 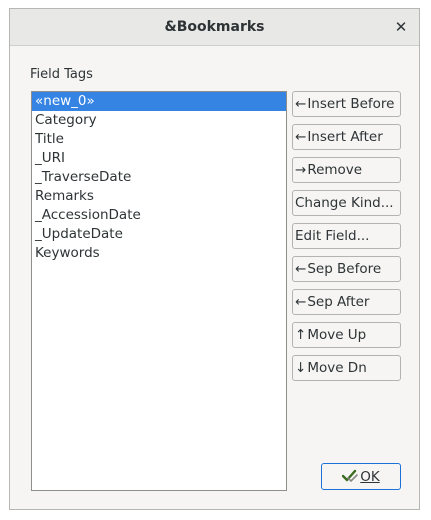 I want to click on list-item: «new_0», so click(x=159, y=101).